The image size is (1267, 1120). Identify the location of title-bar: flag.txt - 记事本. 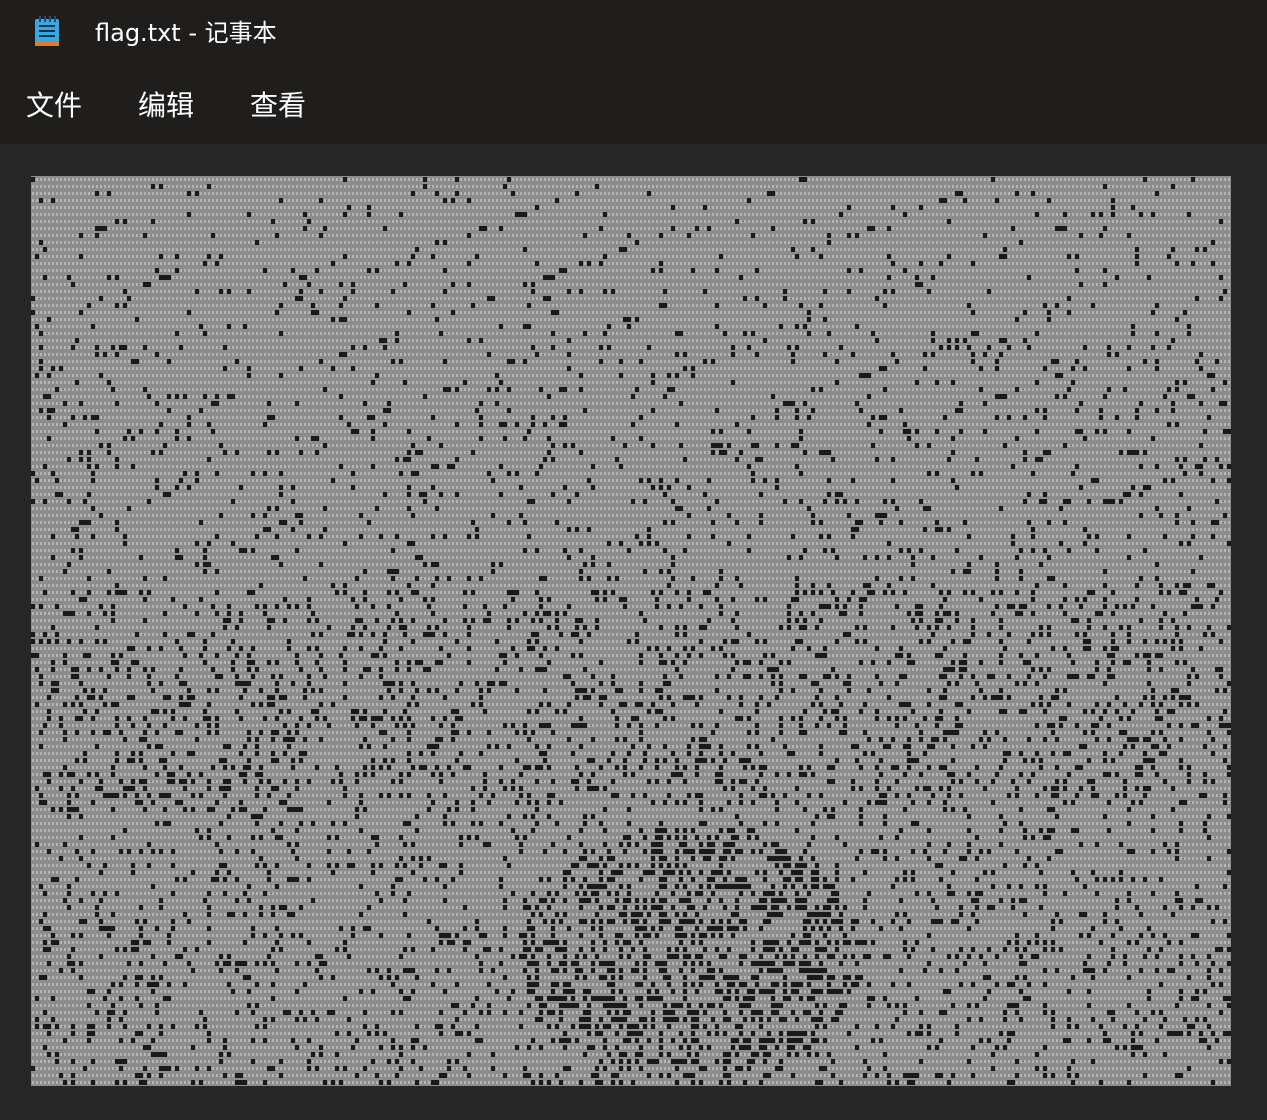
(633, 33).